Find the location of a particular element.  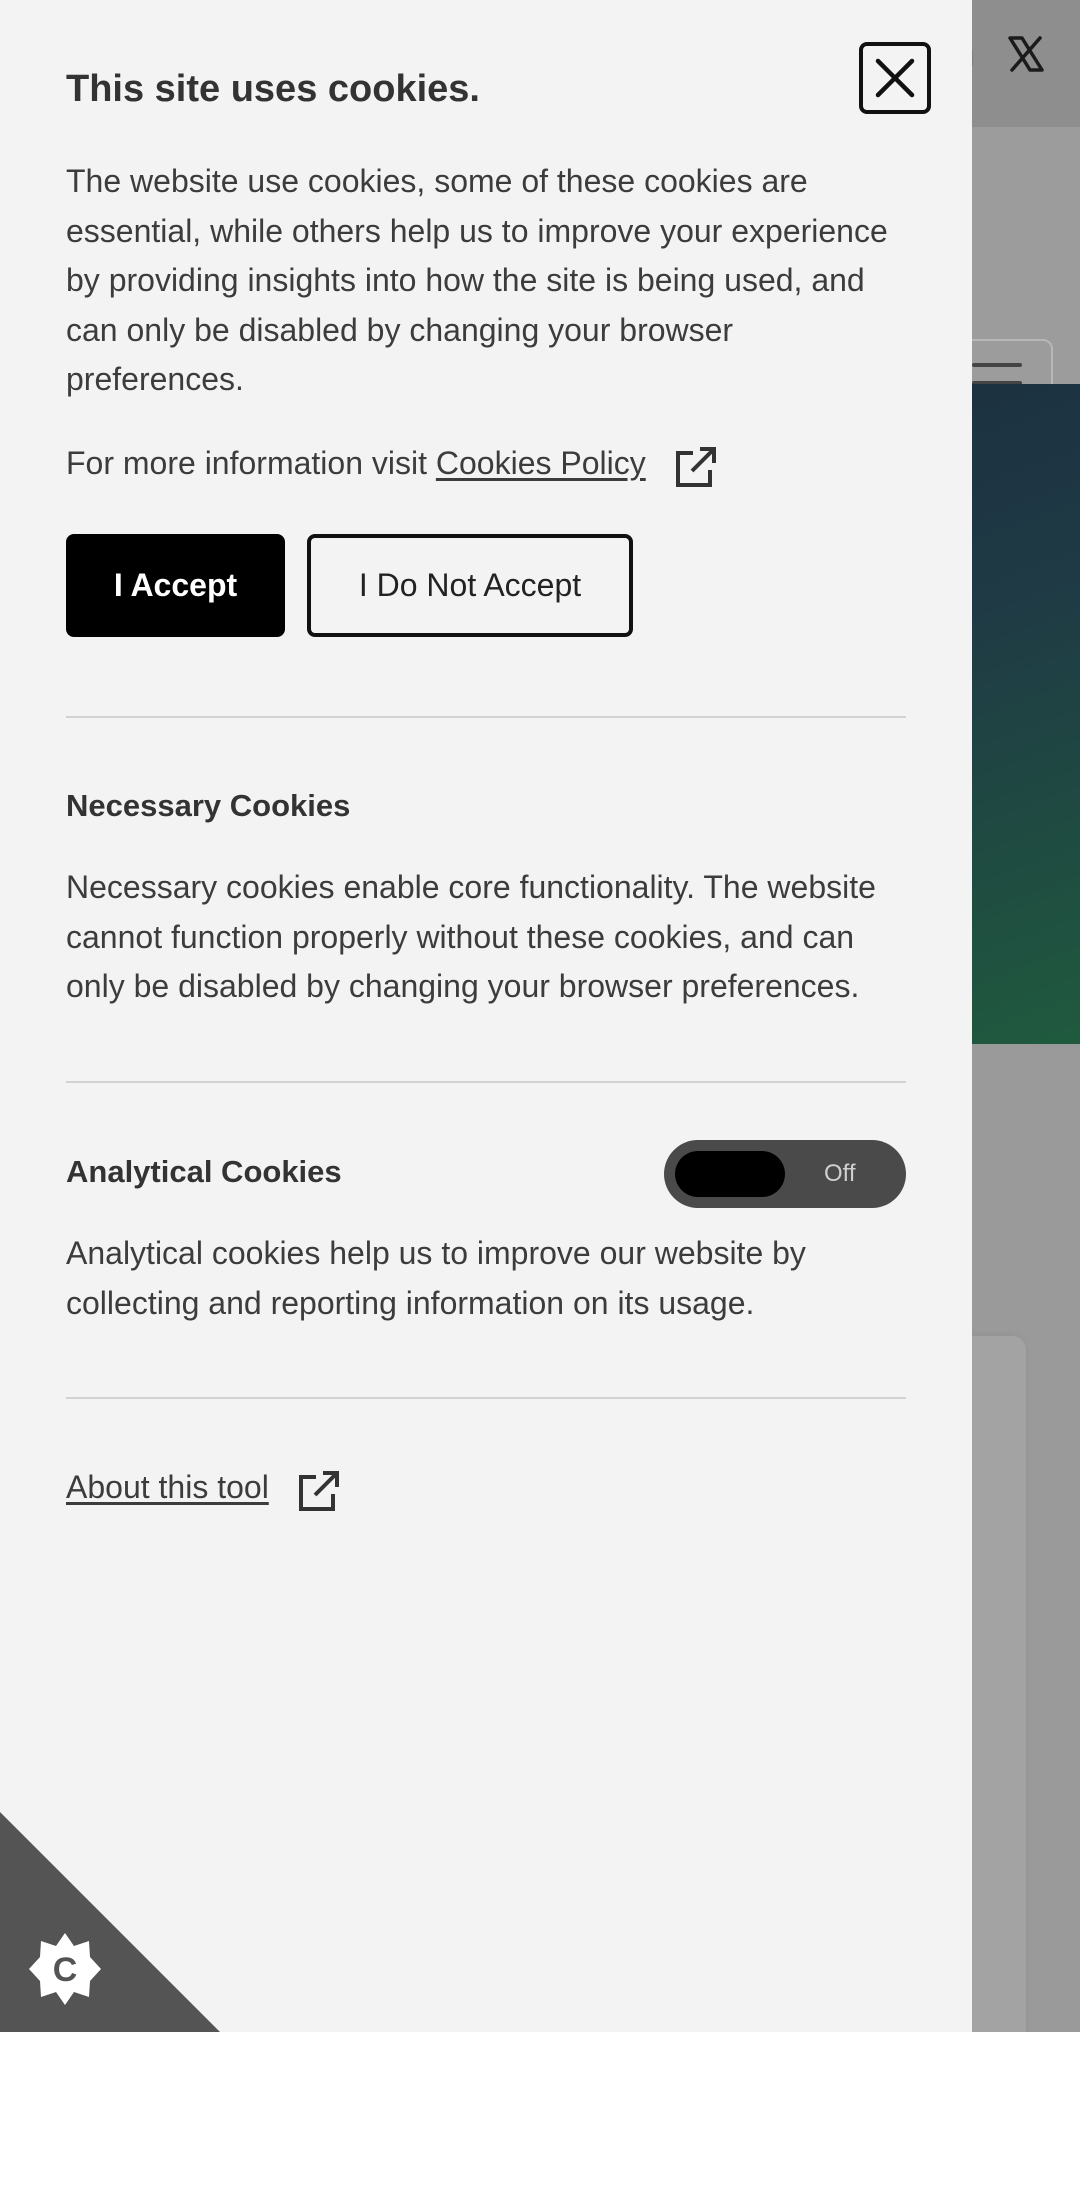

analytical-cookies-toggle: Off is located at coordinates (785, 1174).